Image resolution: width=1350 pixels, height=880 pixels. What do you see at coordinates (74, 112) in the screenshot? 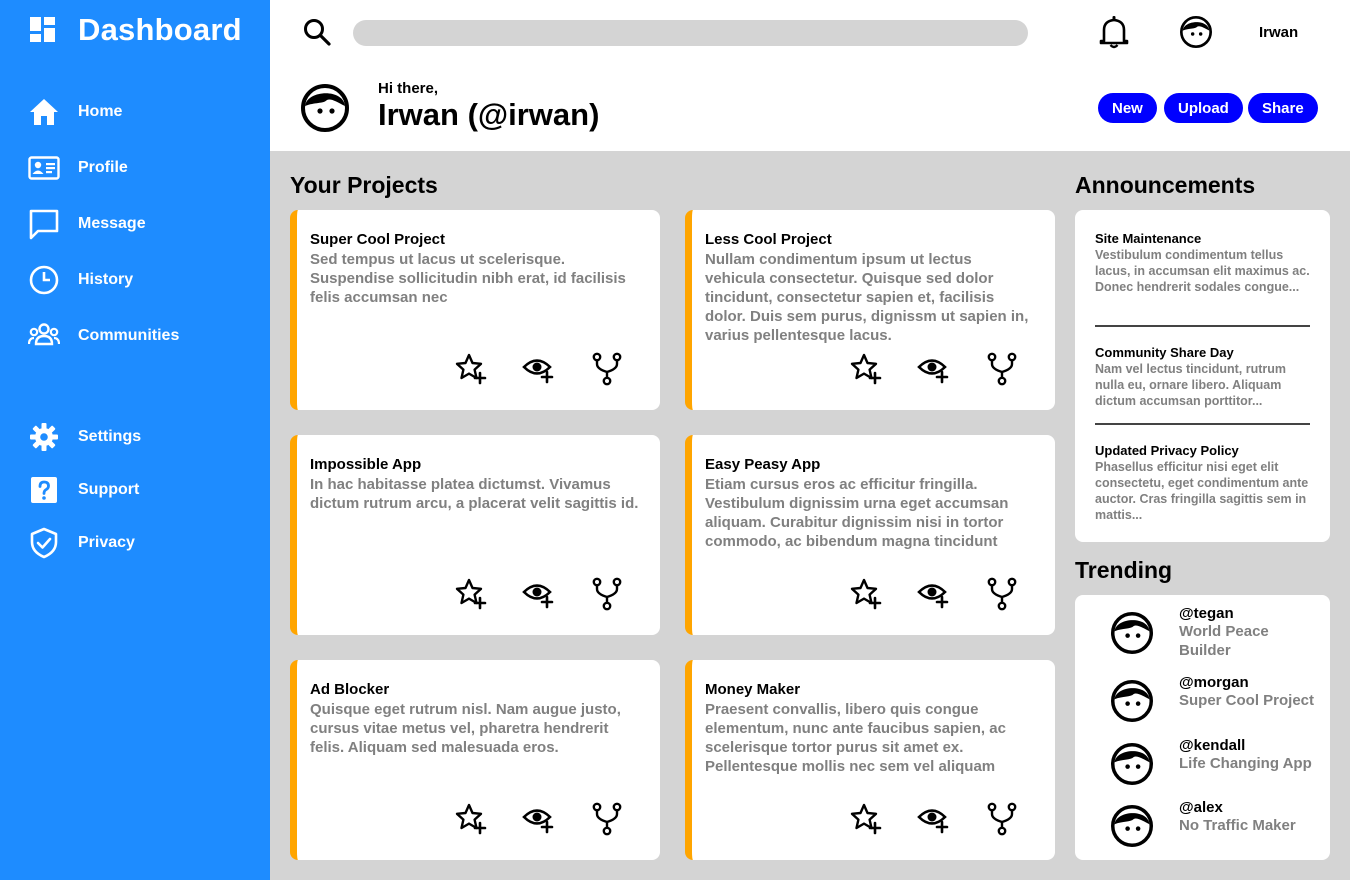
I see `sidebar-item-home: Home` at bounding box center [74, 112].